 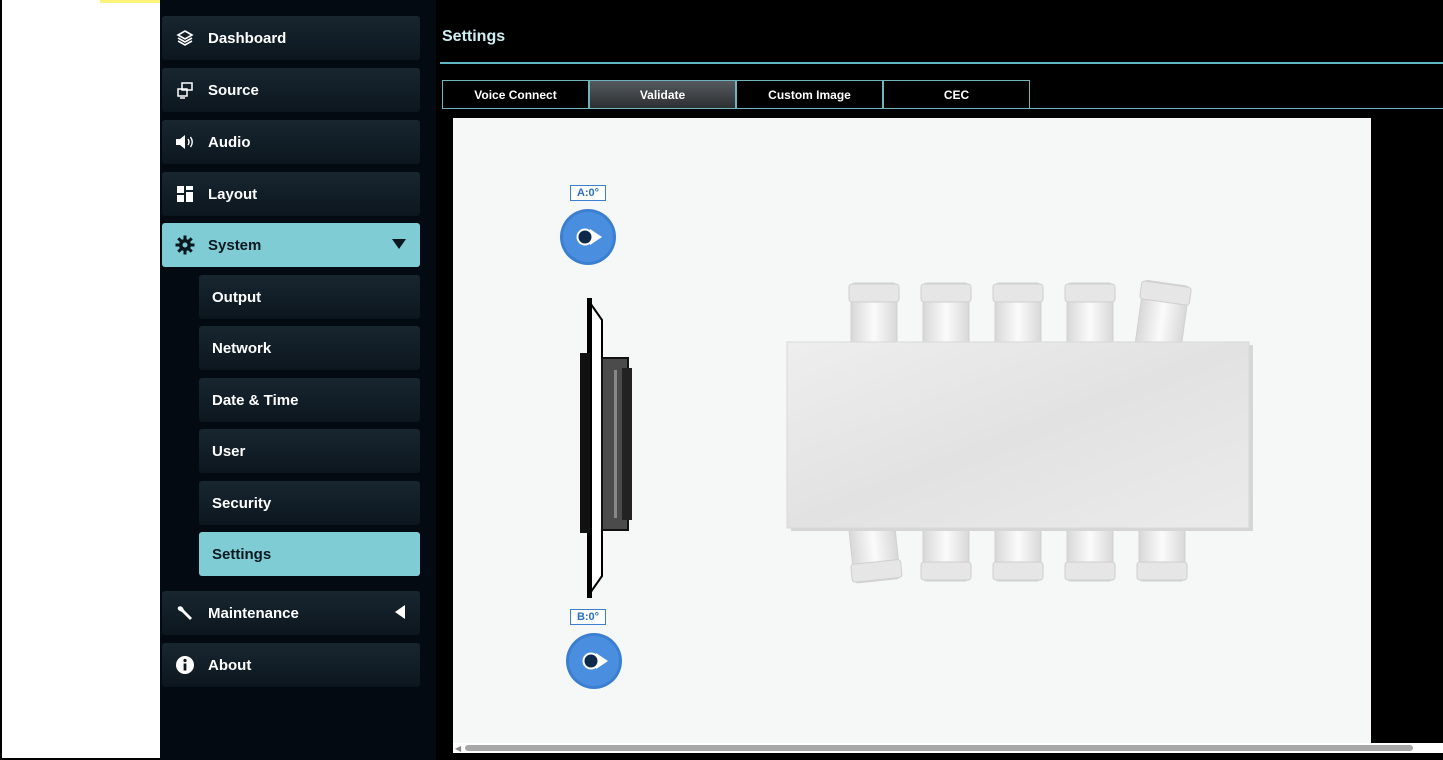 I want to click on sidebar-subitem-label: Date & Time, so click(x=255, y=400).